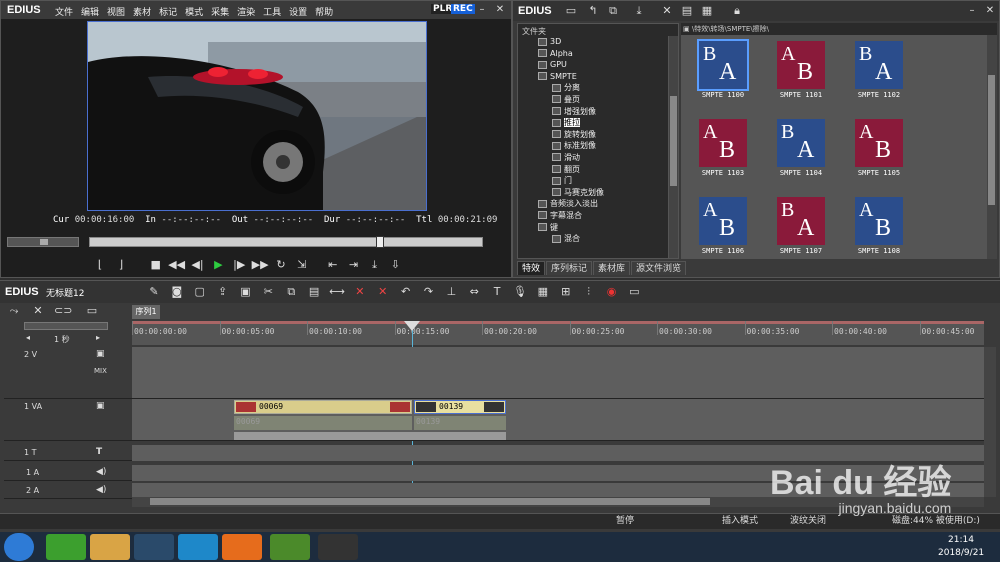  I want to click on timeline-vscroll, so click(990, 422).